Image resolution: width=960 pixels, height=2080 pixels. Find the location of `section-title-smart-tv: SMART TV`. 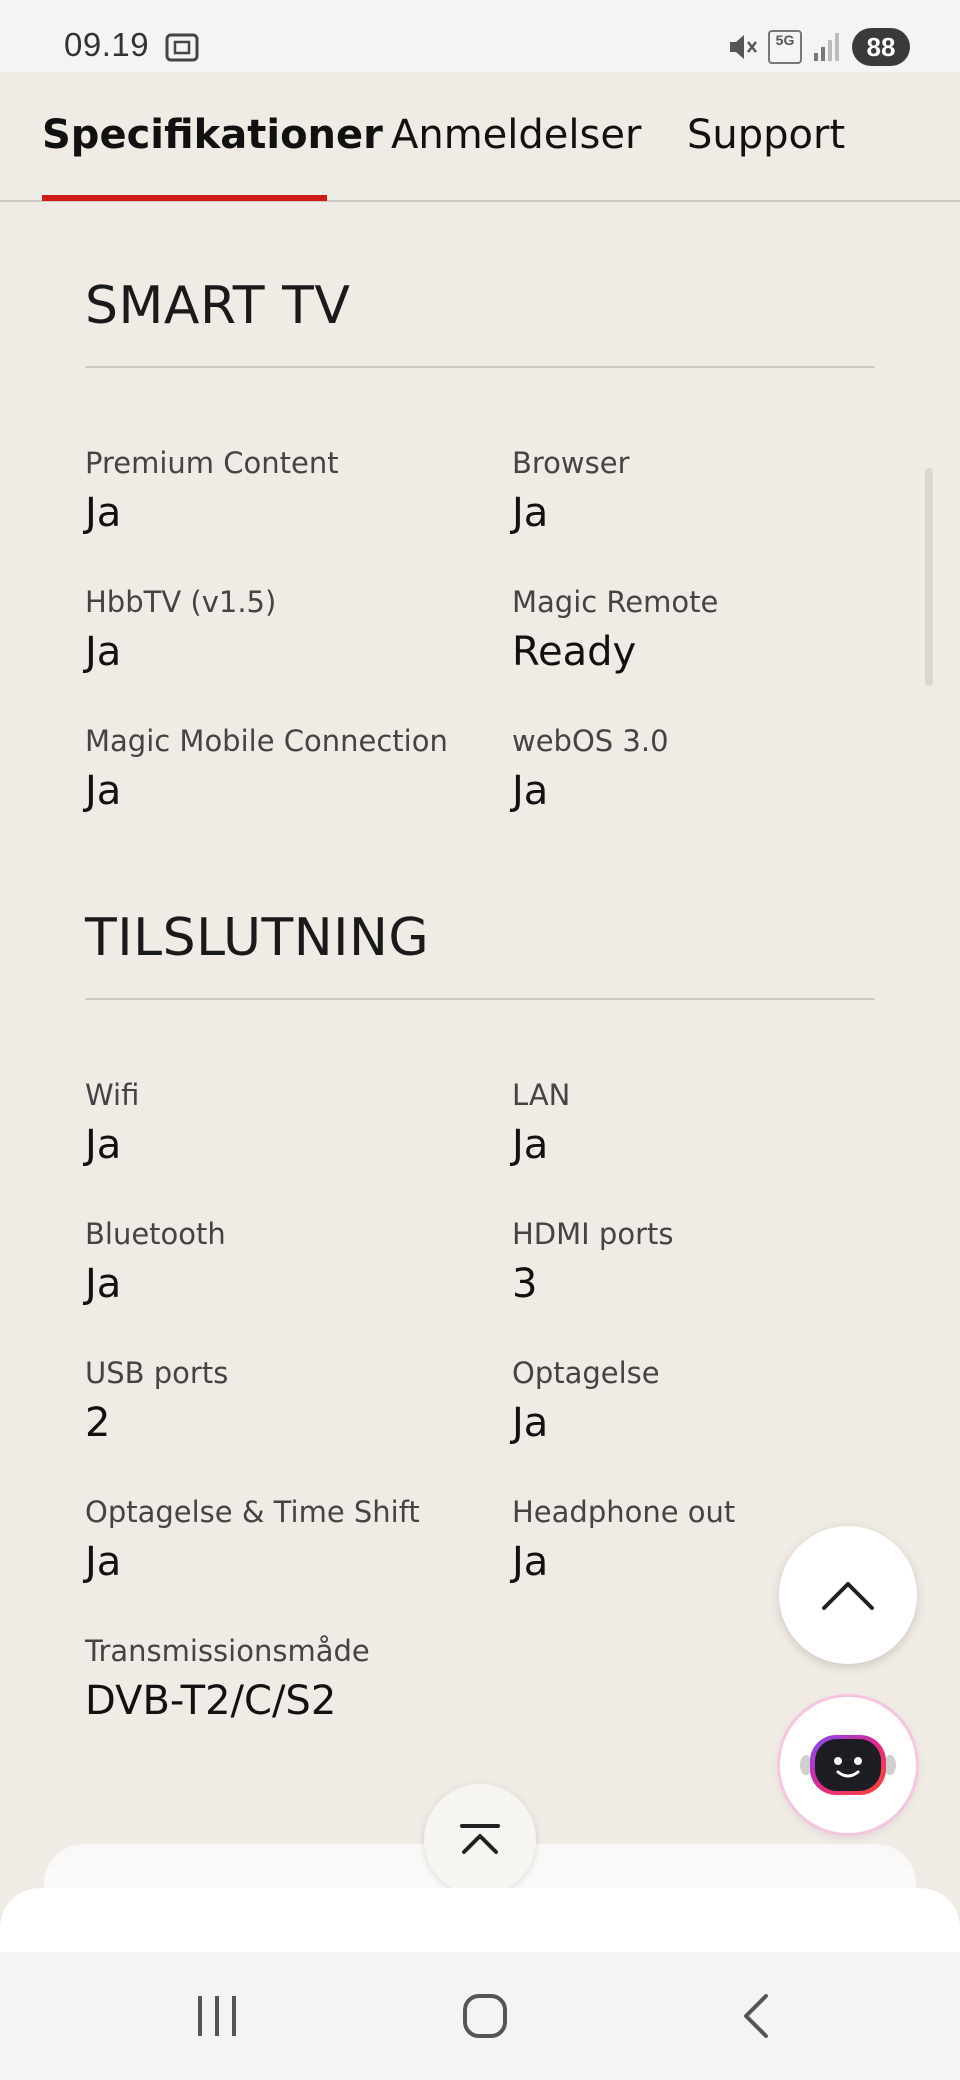

section-title-smart-tv: SMART TV is located at coordinates (218, 306).